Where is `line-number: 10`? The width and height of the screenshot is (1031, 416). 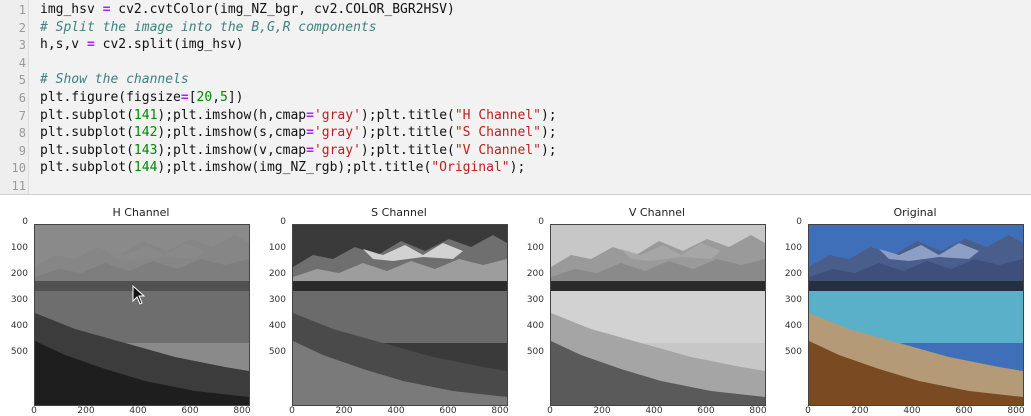 line-number: 10 is located at coordinates (18, 168).